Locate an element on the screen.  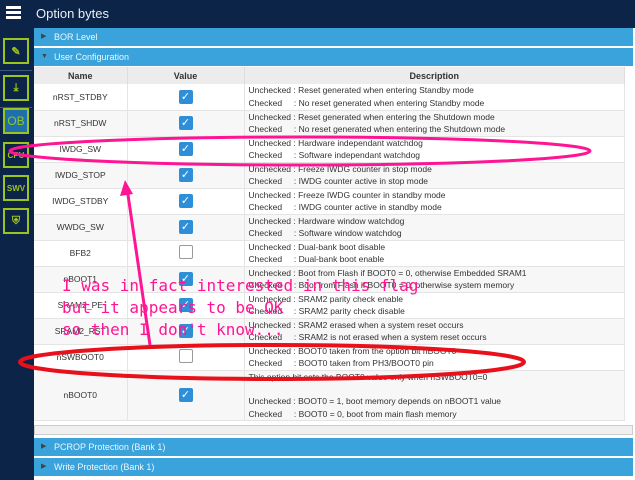
horizontal-scrollbar is located at coordinates (333, 430).